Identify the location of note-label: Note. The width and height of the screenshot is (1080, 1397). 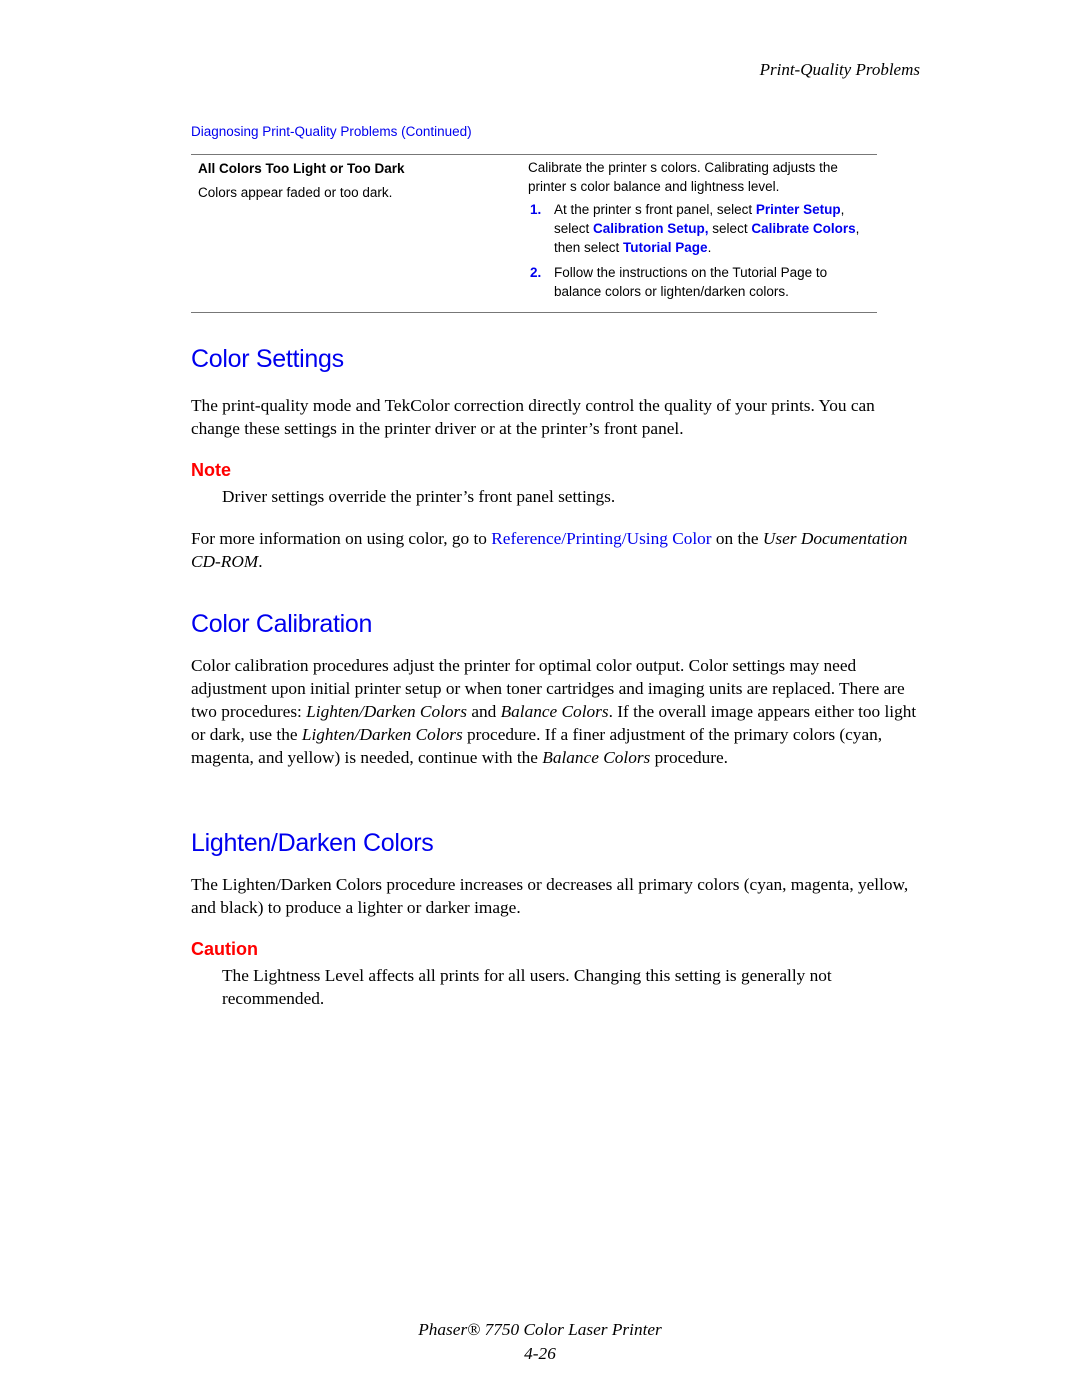
(211, 470).